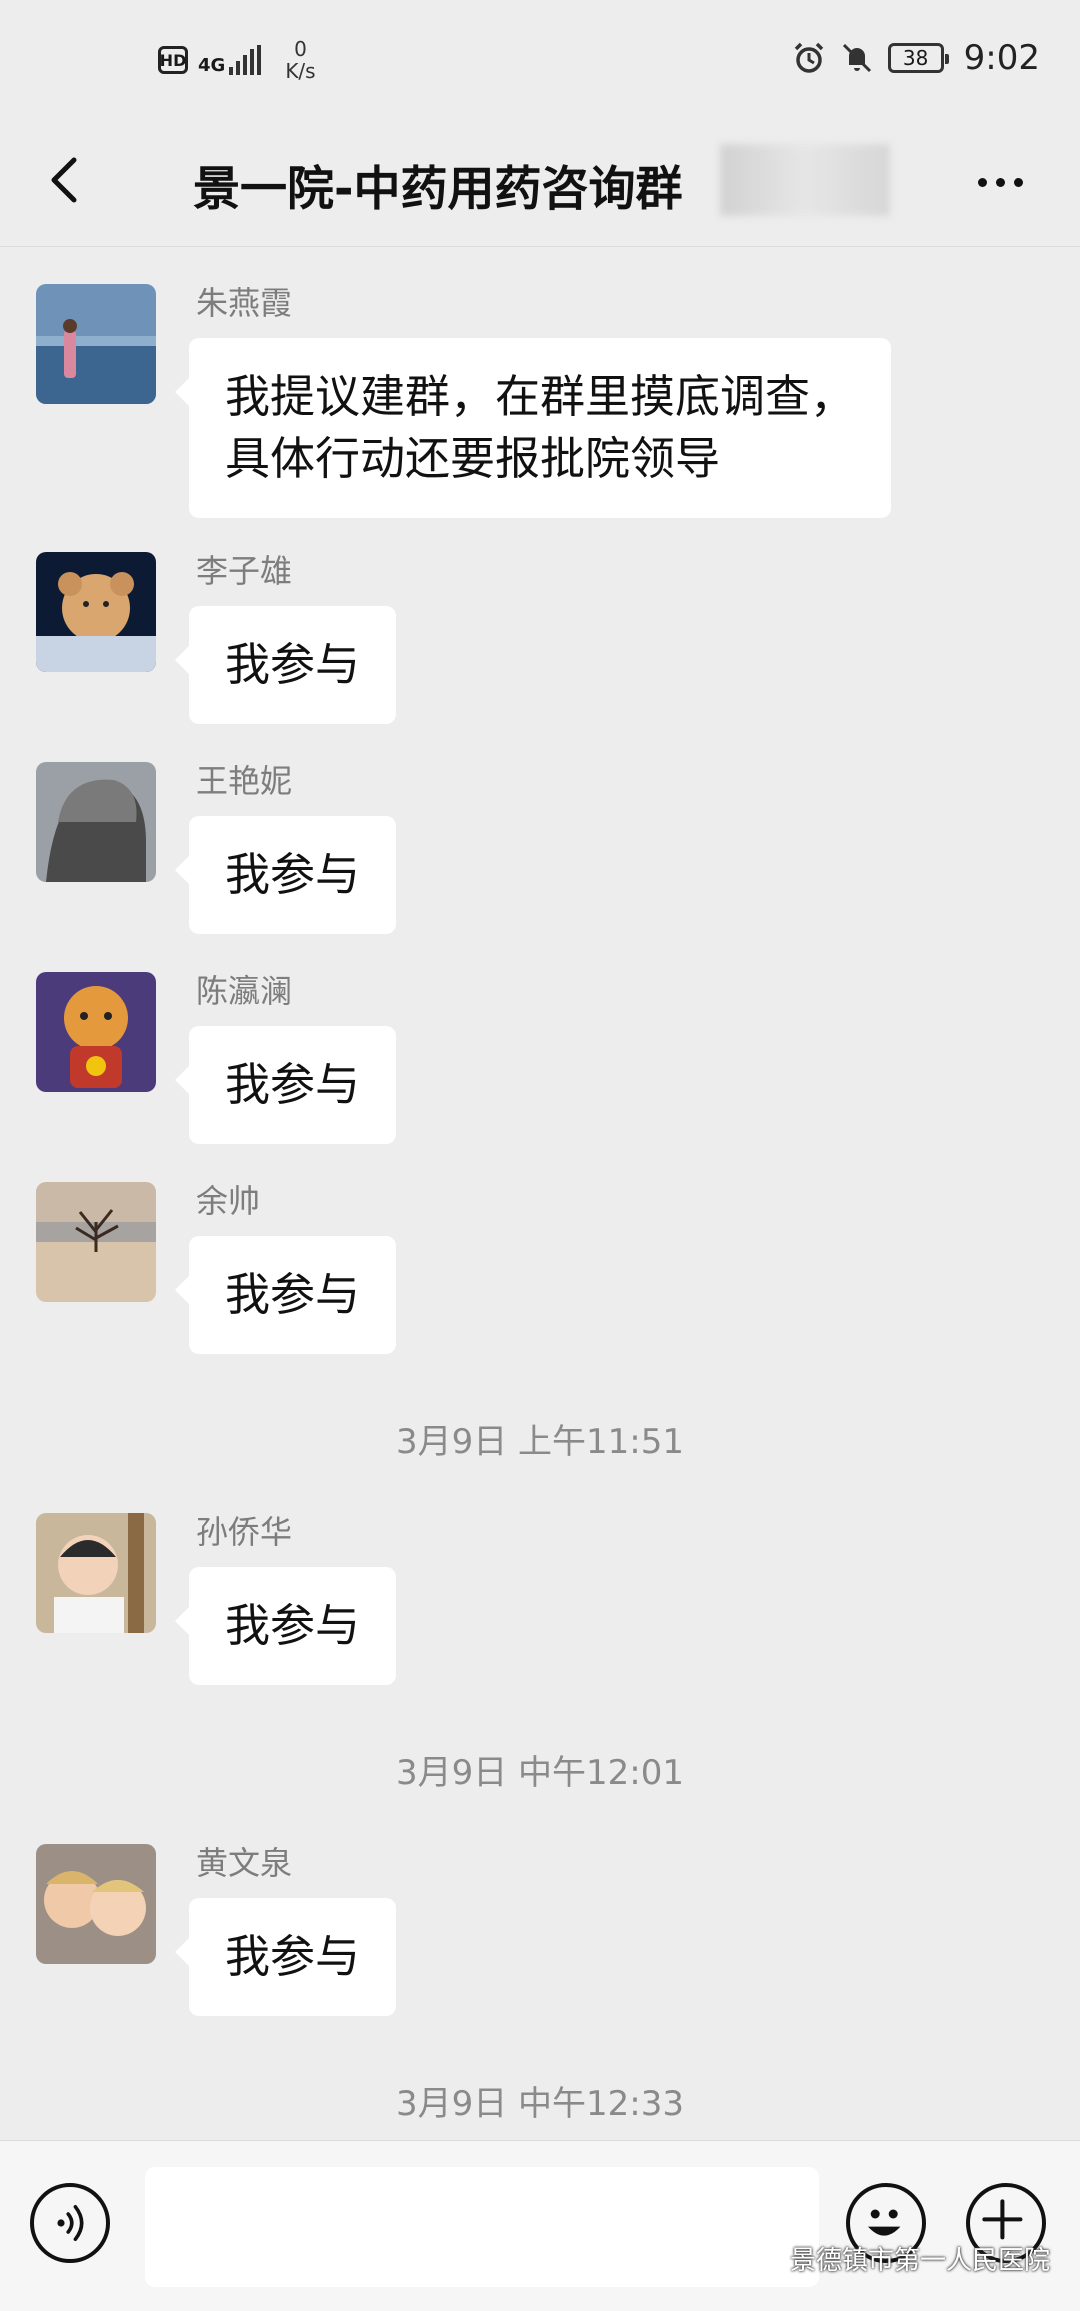 This screenshot has width=1080, height=2311. I want to click on status-bar: HD 4G 0 K/s 38 9:02, so click(540, 60).